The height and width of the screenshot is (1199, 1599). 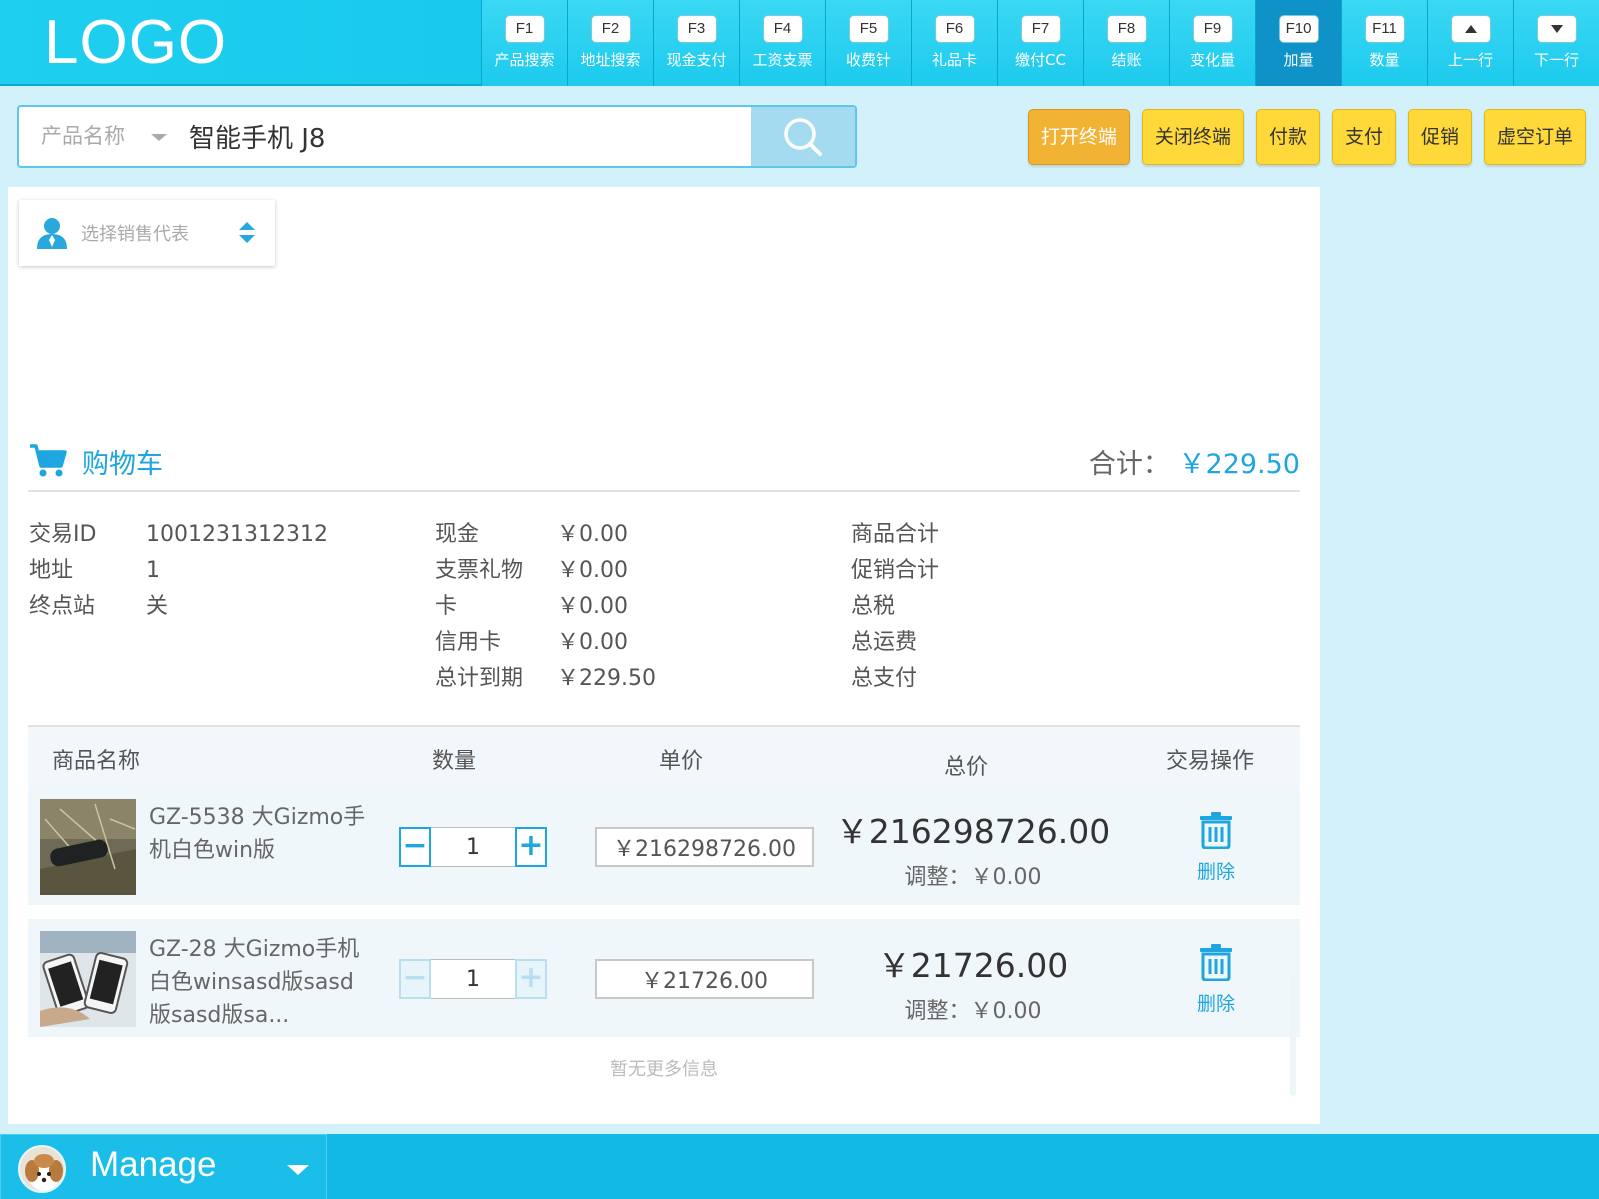 I want to click on search-button, so click(x=803, y=136).